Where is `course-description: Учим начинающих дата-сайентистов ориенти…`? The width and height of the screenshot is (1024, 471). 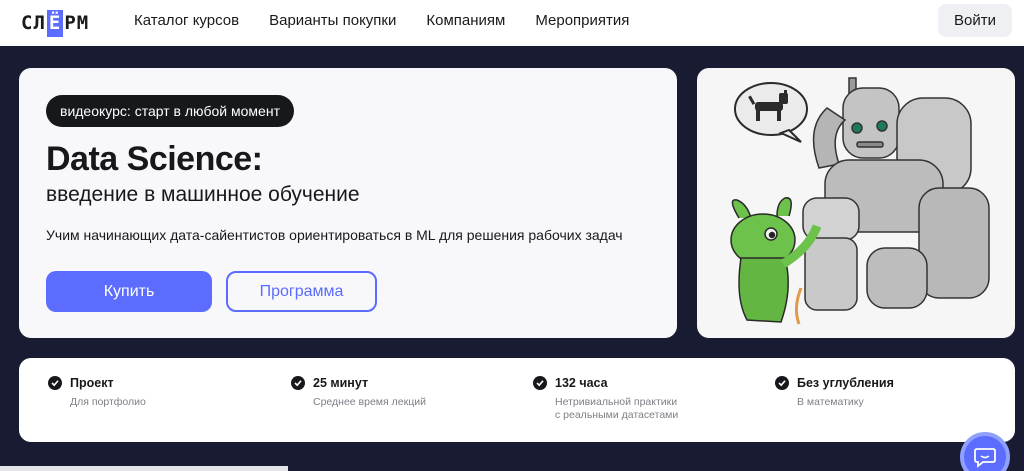
course-description: Учим начинающих дата-сайентистов ориенти… is located at coordinates (334, 235).